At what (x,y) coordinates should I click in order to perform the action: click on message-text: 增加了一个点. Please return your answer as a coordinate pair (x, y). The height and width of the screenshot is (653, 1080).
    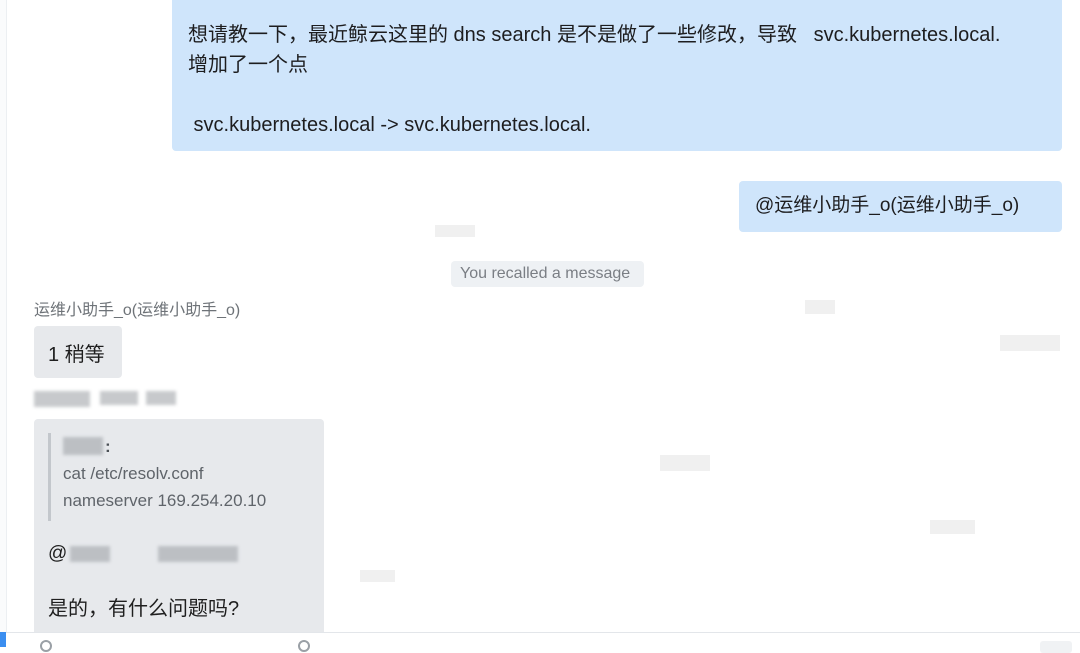
    Looking at the image, I should click on (248, 65).